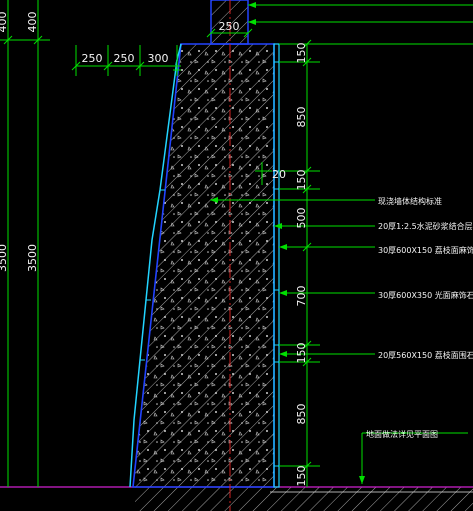 This screenshot has width=473, height=511. Describe the element at coordinates (425, 355) in the screenshot. I see `note-stone-560x150: 20厚560X150 荔枝面围石` at that location.